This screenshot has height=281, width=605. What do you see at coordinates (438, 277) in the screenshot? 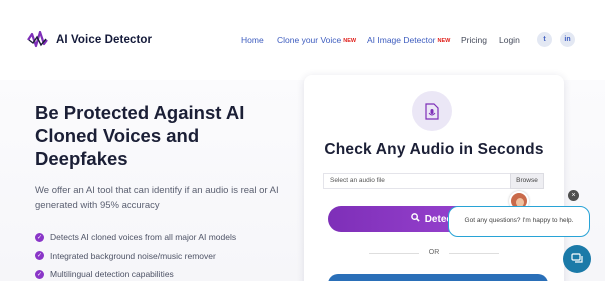
I see `secondary-button` at bounding box center [438, 277].